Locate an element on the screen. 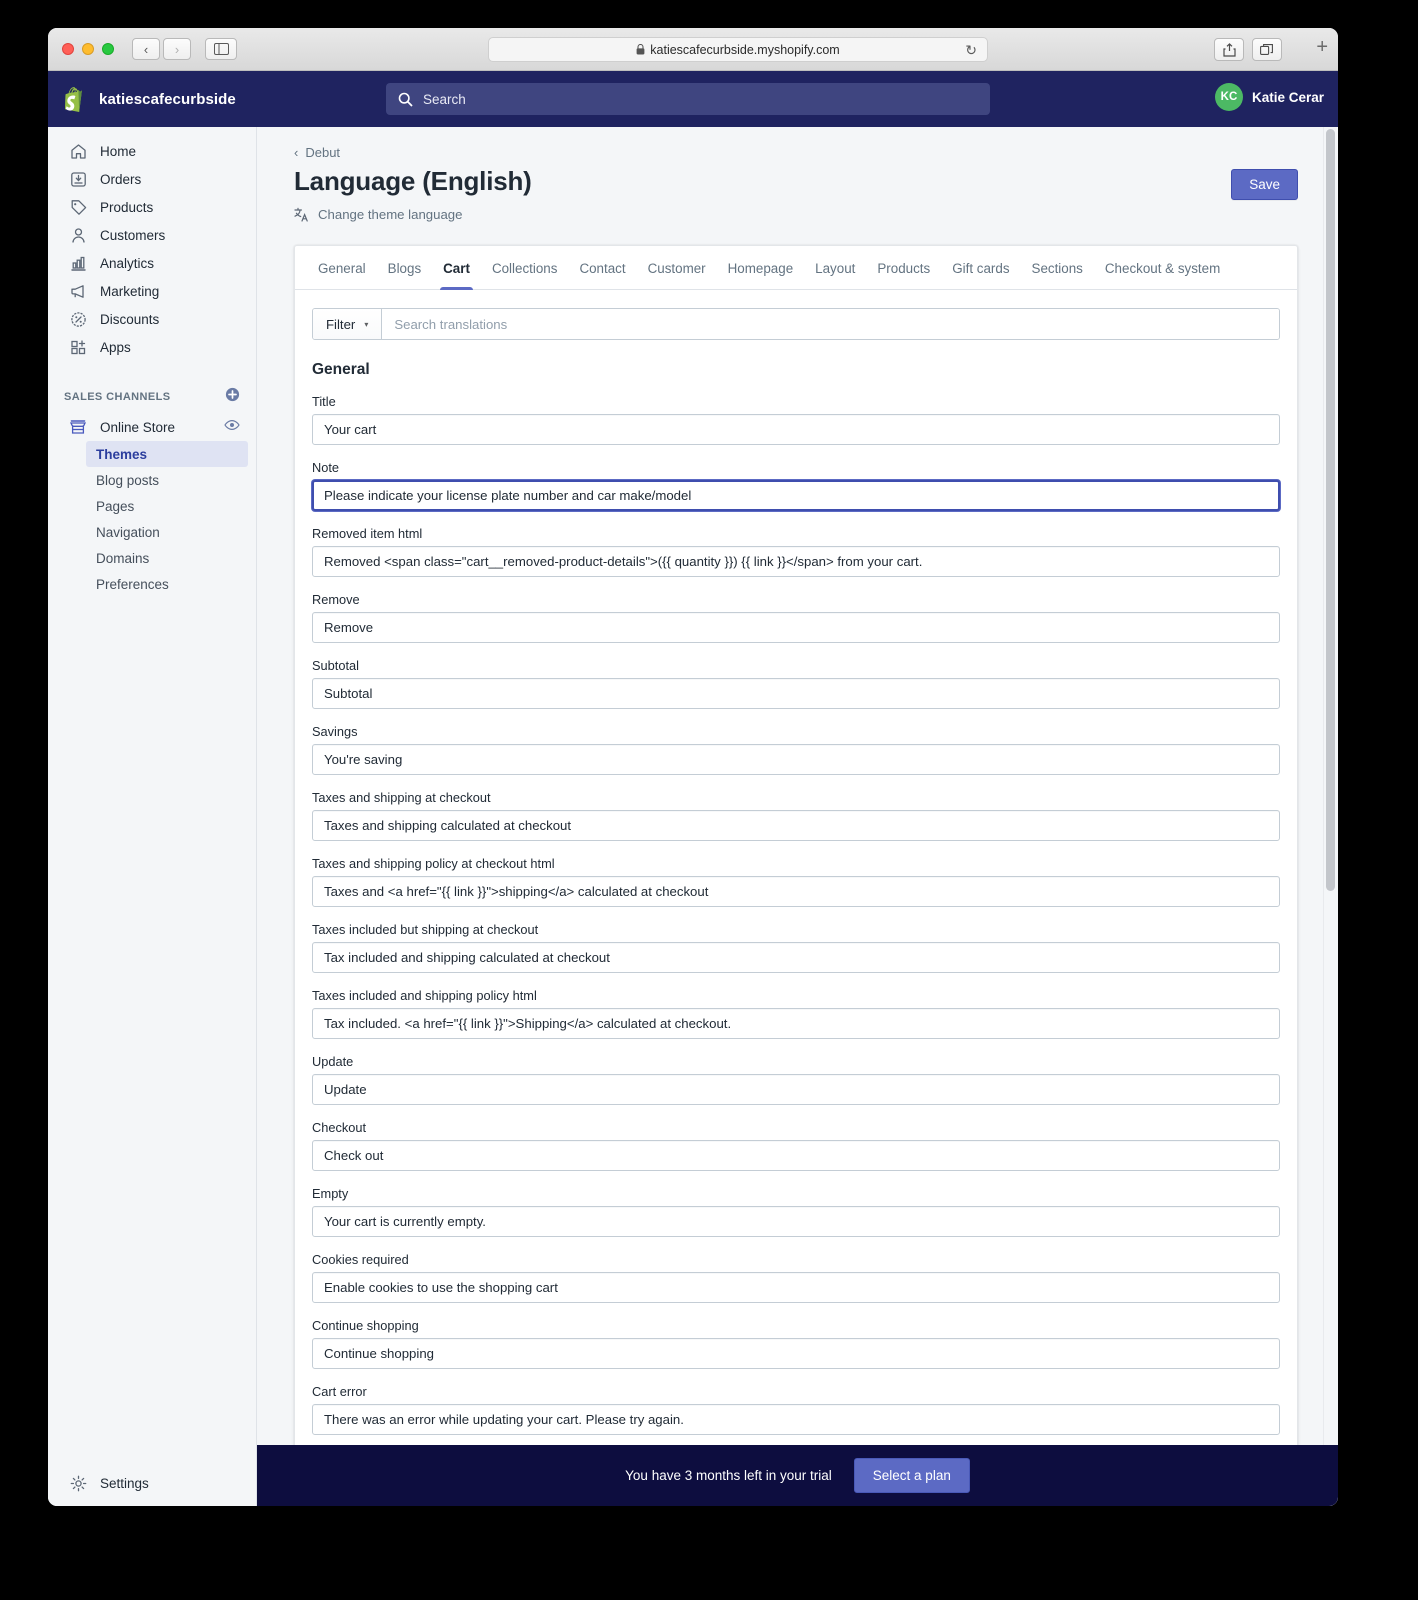  field-input-update is located at coordinates (796, 1089).